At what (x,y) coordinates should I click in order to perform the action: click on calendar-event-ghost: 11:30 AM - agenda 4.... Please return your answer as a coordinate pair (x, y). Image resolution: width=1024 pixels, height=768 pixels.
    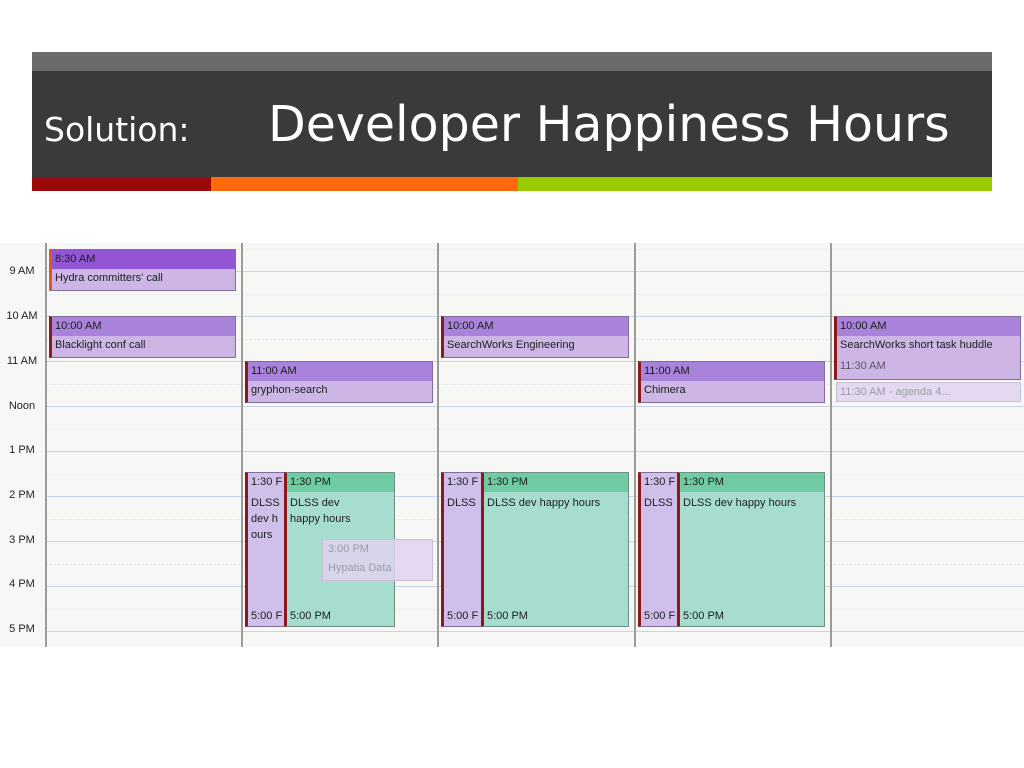
    Looking at the image, I should click on (928, 392).